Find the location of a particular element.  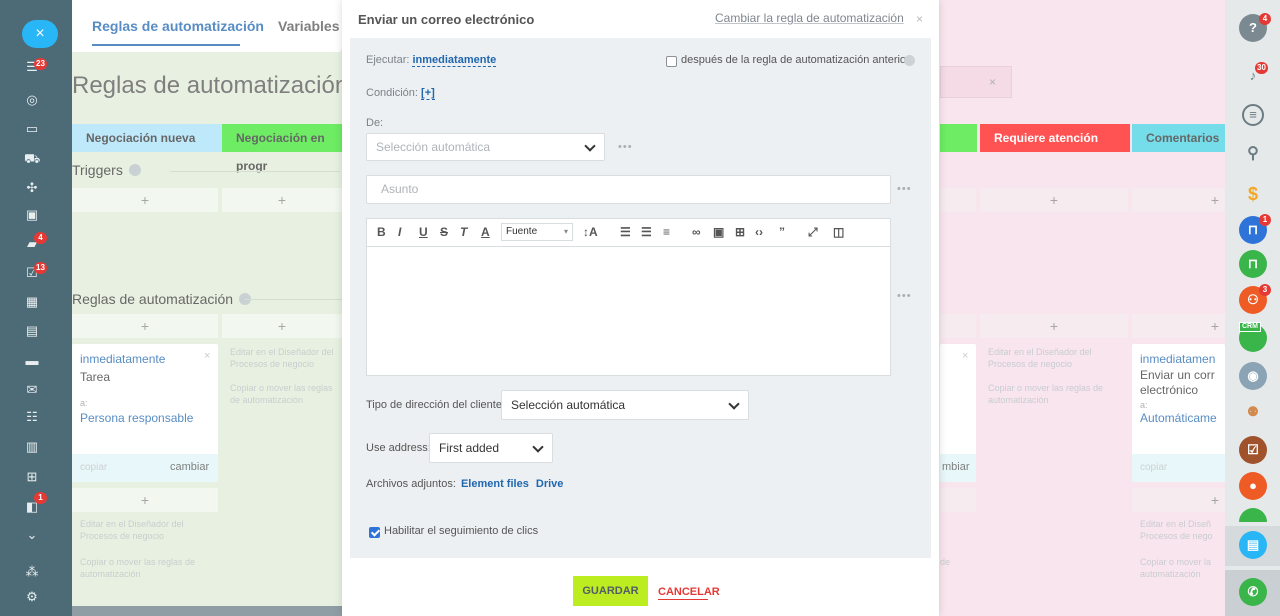

execute-timing-link: inmediatamente is located at coordinates (454, 60).